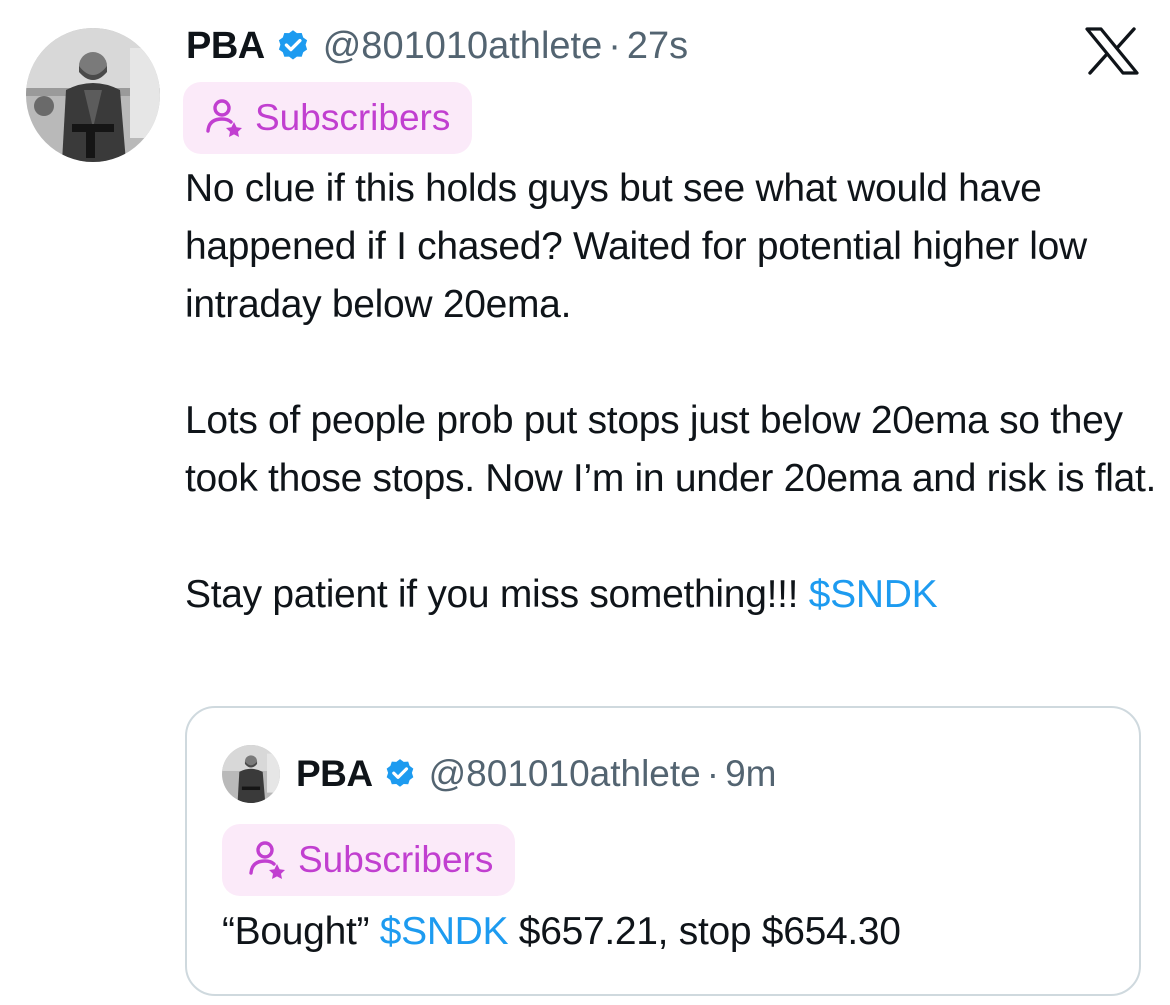 This screenshot has height=1005, width=1170. I want to click on quoted-cashtag-link: $SNDK, so click(444, 931).